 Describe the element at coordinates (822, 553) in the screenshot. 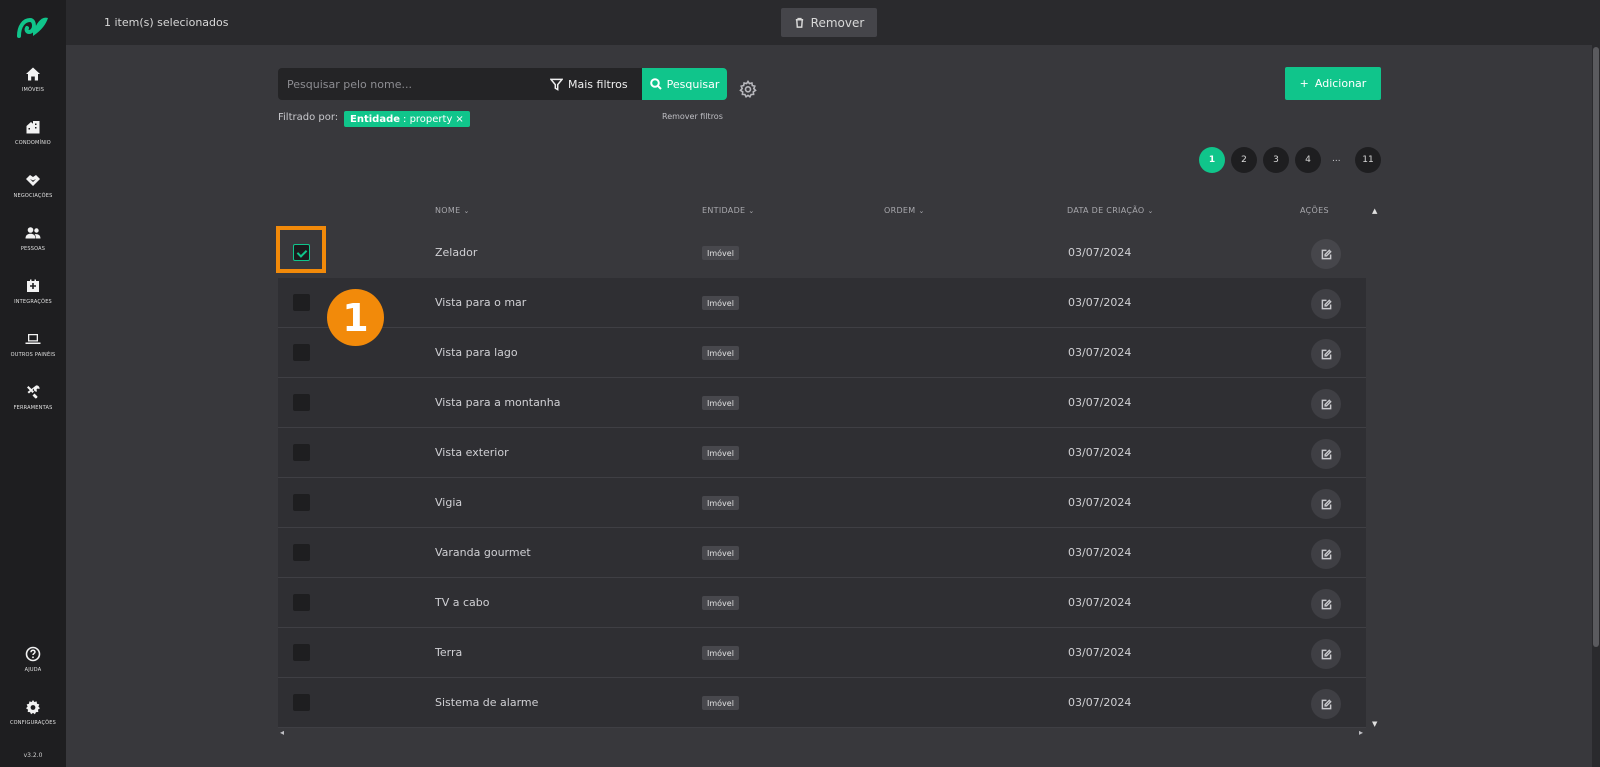

I see `table-row: Varanda gourmet Imóvel 03/07/2024` at that location.